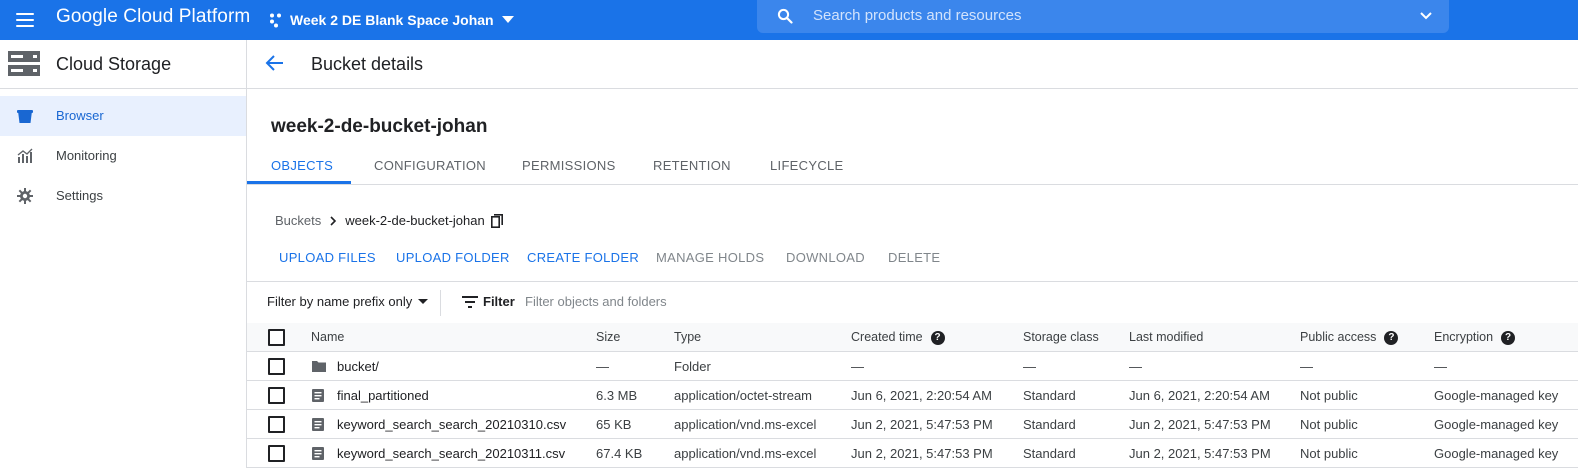 The width and height of the screenshot is (1578, 468). Describe the element at coordinates (912, 64) in the screenshot. I see `page-header: Bucket details` at that location.